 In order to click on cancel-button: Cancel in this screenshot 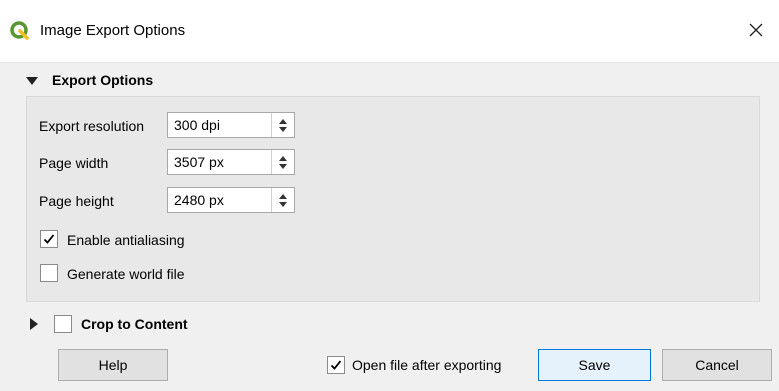, I will do `click(717, 365)`.